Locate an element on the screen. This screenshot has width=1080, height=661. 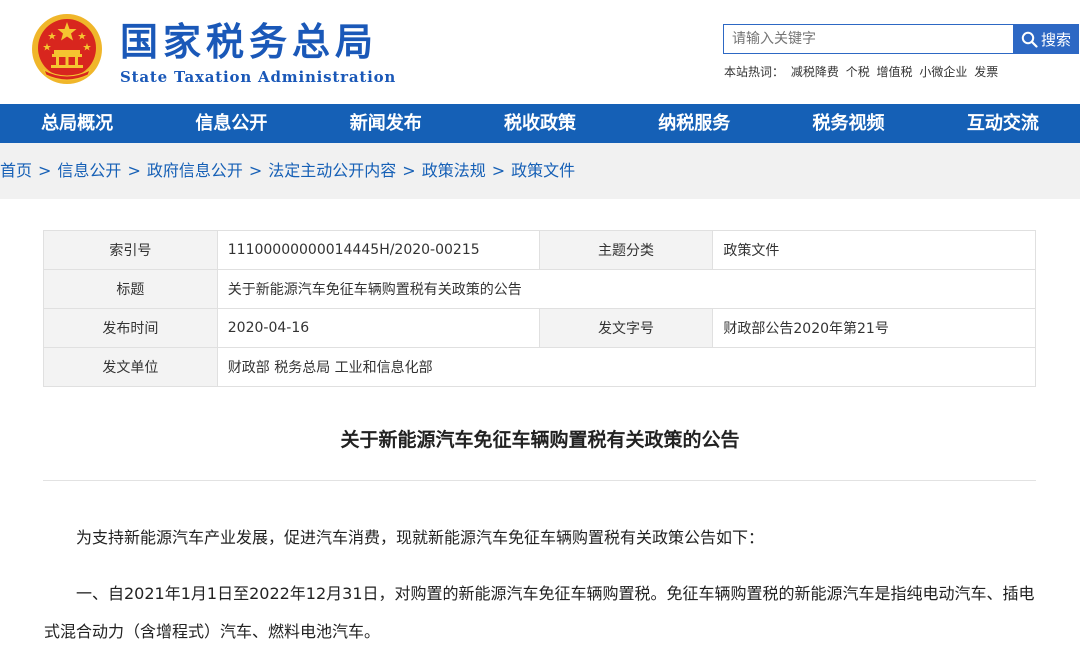
hot-word-link: 小微企业 is located at coordinates (943, 72).